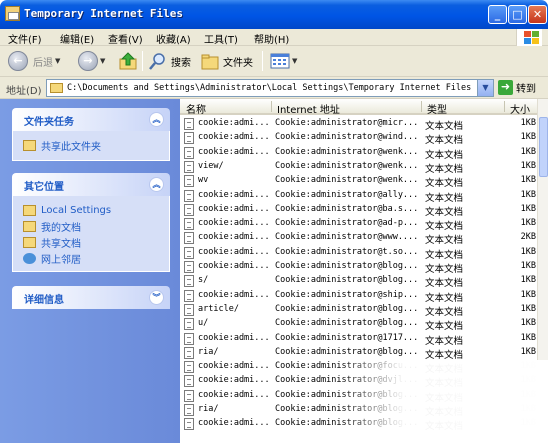 The width and height of the screenshot is (548, 443). What do you see at coordinates (71, 147) in the screenshot?
I see `task-label: 共享此文件夹` at bounding box center [71, 147].